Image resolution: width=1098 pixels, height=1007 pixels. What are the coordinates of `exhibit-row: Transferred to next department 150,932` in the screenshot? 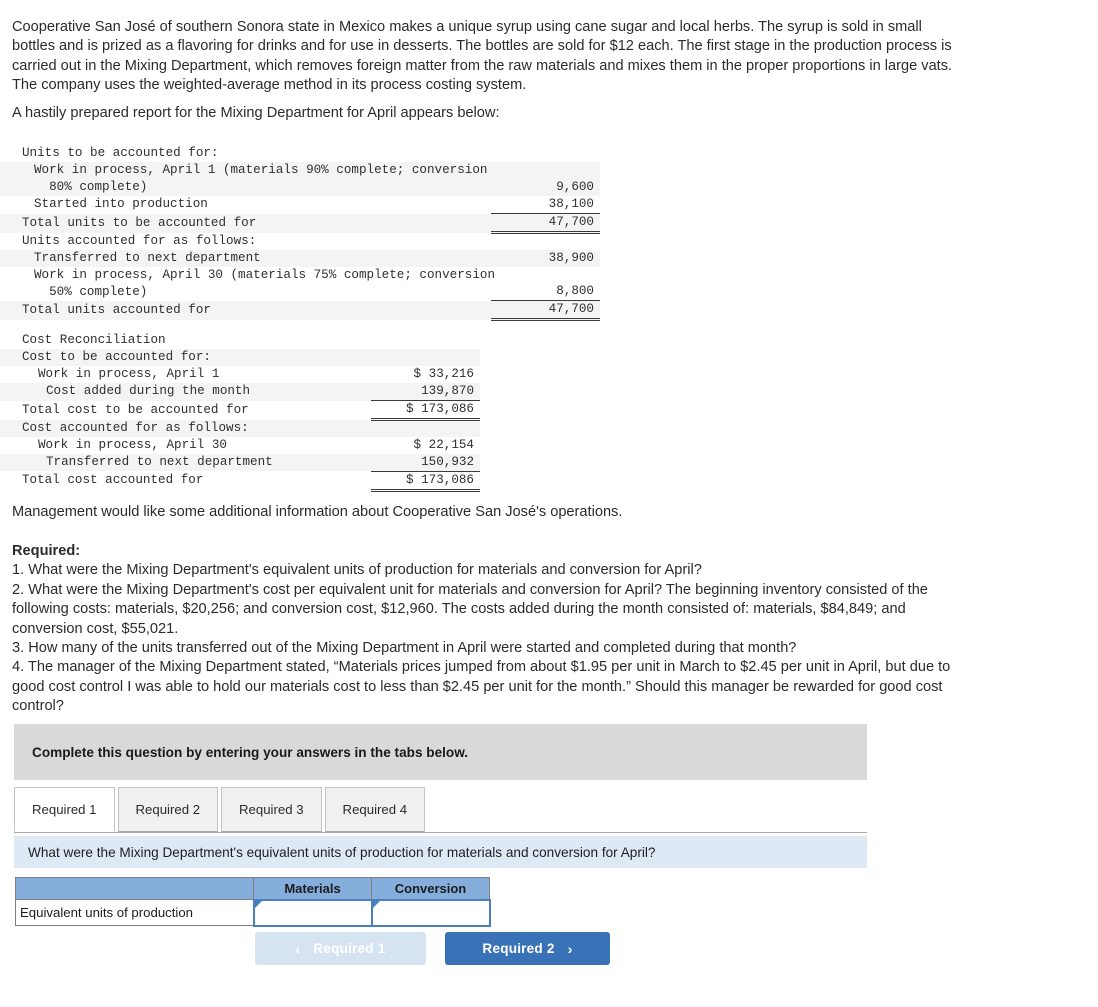 It's located at (240, 462).